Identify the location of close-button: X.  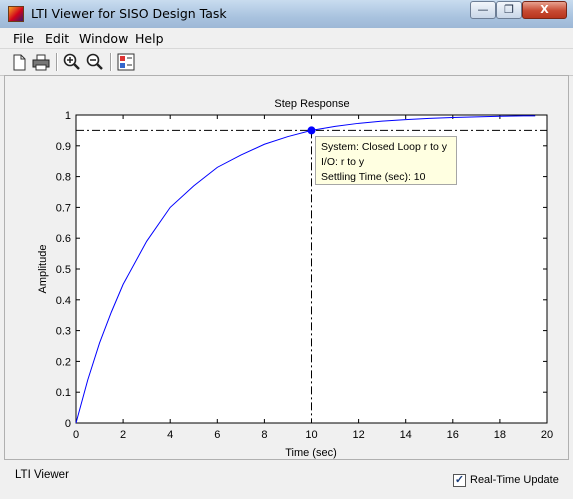
(544, 10).